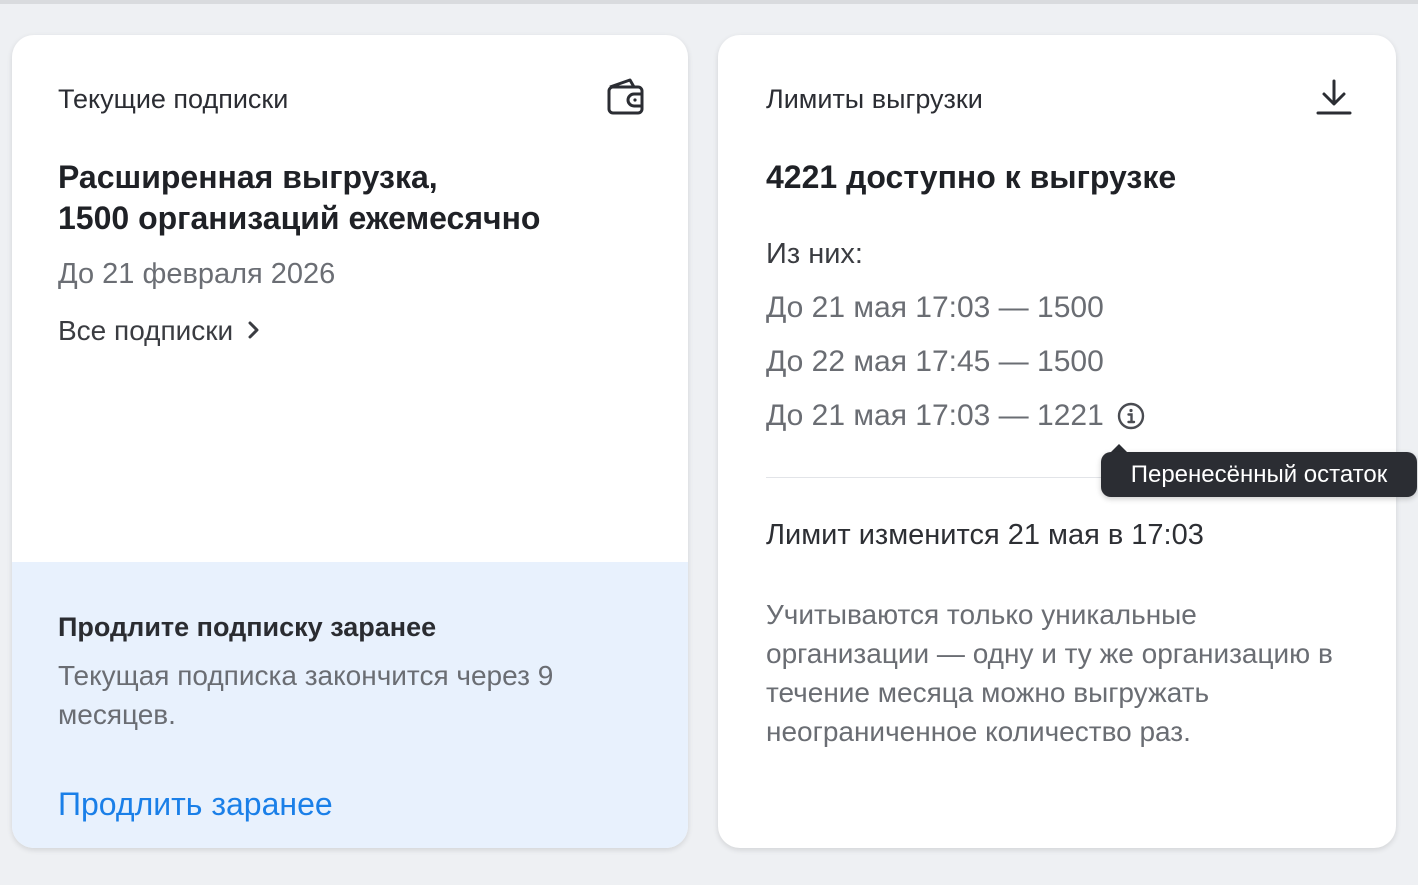 This screenshot has width=1418, height=885. What do you see at coordinates (197, 274) in the screenshot?
I see `plan-valid-until: До 21 февраля 2026` at bounding box center [197, 274].